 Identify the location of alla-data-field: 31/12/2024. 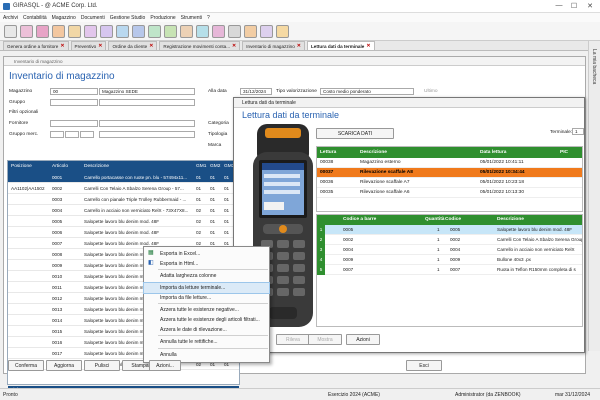
(256, 91).